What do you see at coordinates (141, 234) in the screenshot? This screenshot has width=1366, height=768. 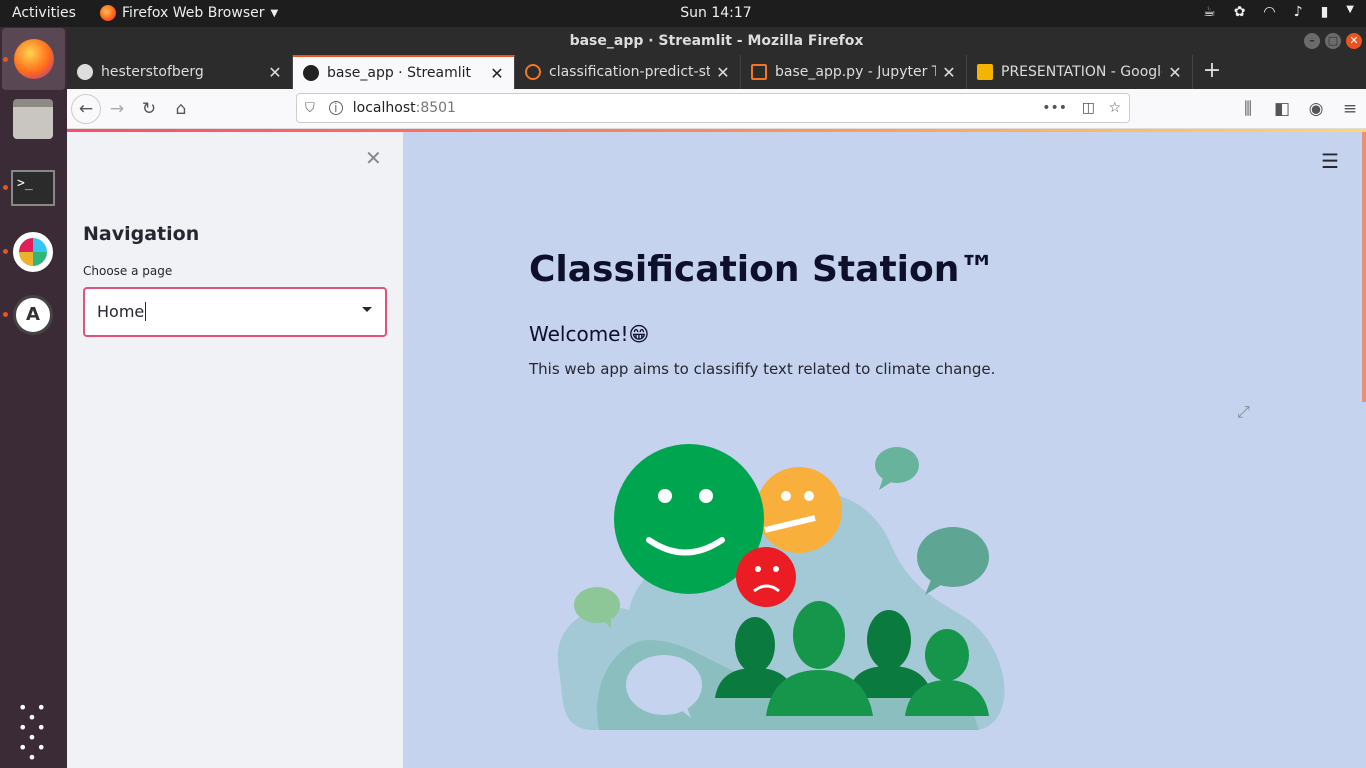 I see `sidebar-heading: Navigation` at bounding box center [141, 234].